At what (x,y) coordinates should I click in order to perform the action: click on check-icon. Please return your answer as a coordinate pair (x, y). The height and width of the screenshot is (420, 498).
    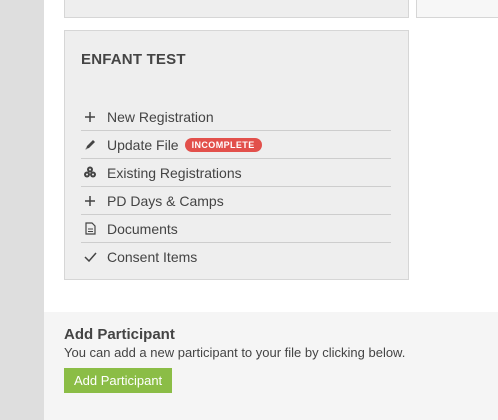
    Looking at the image, I should click on (90, 256).